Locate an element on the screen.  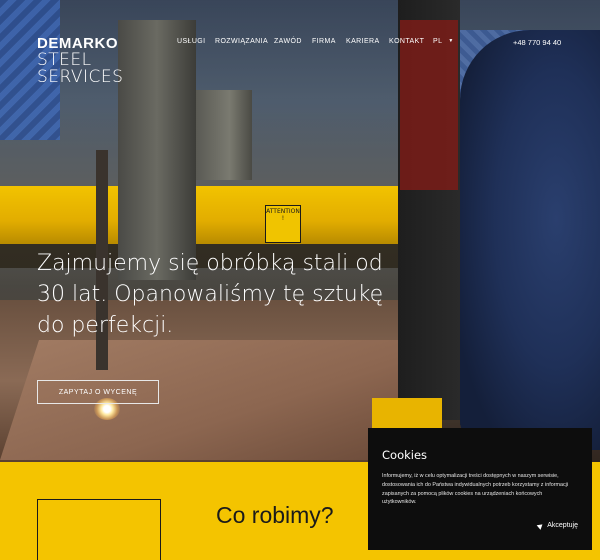
phone-number: +48 770 94 40 is located at coordinates (537, 42).